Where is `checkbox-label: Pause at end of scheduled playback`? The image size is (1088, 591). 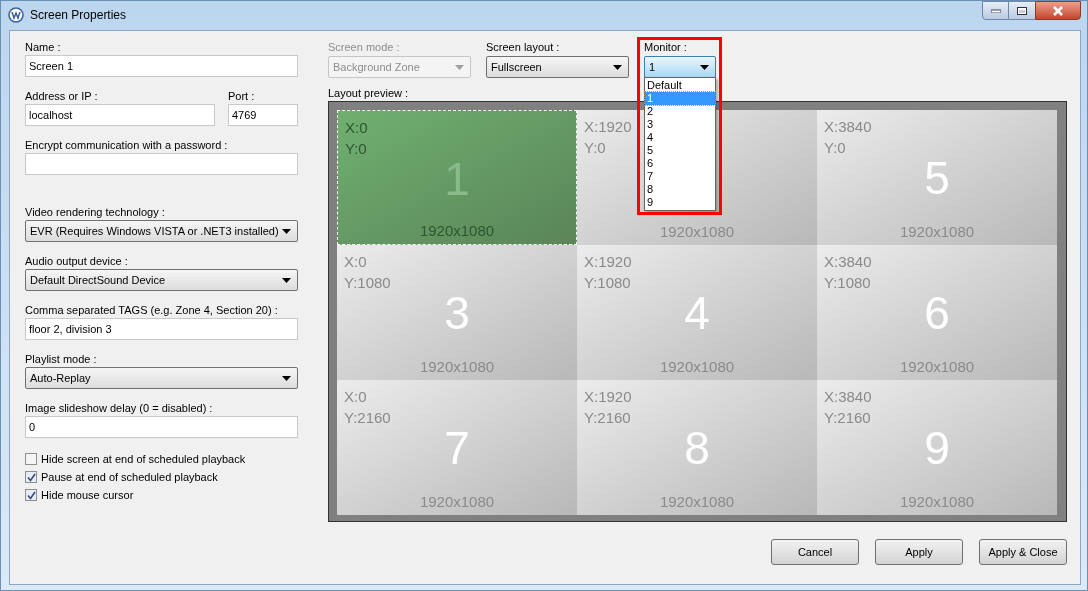
checkbox-label: Pause at end of scheduled playback is located at coordinates (129, 477).